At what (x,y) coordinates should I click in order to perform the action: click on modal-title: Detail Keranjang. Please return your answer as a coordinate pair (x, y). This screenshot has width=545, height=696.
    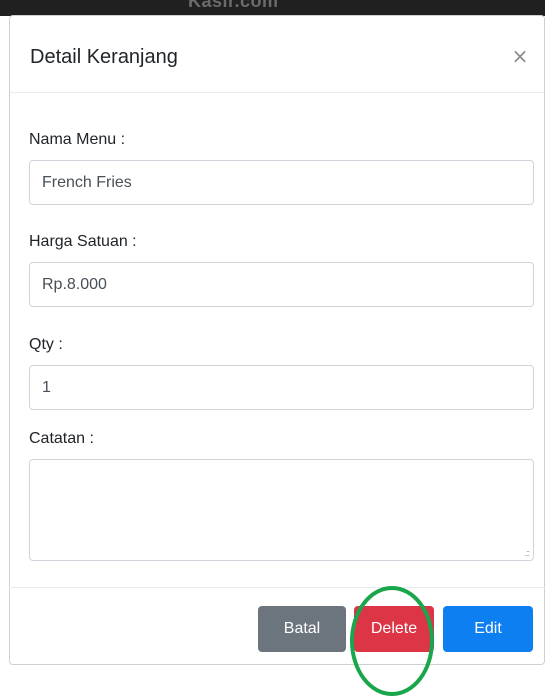
    Looking at the image, I should click on (104, 57).